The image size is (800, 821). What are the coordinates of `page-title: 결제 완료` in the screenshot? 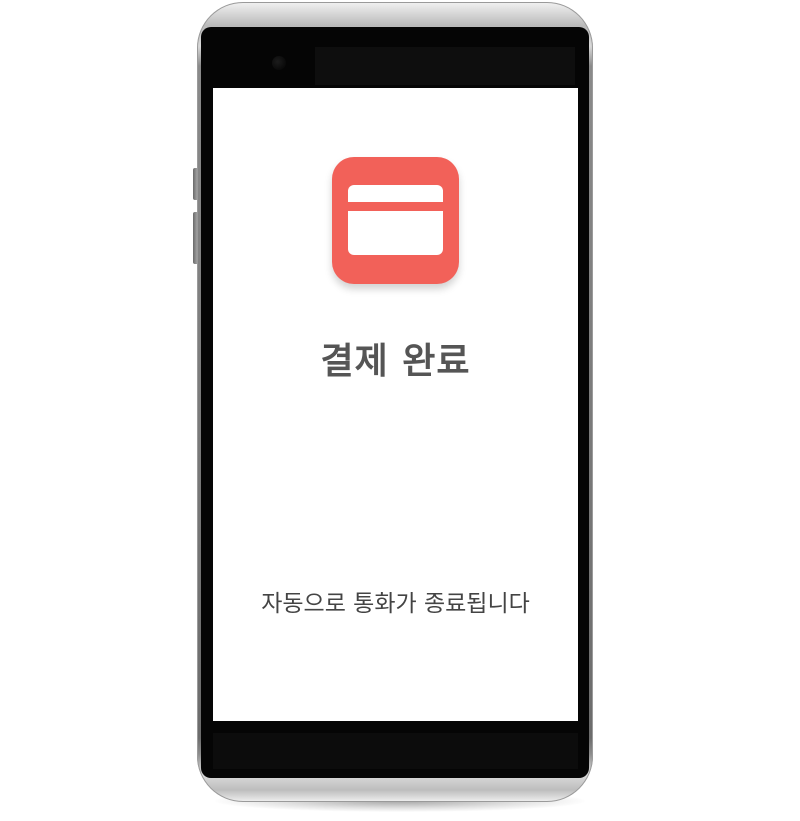 It's located at (395, 361).